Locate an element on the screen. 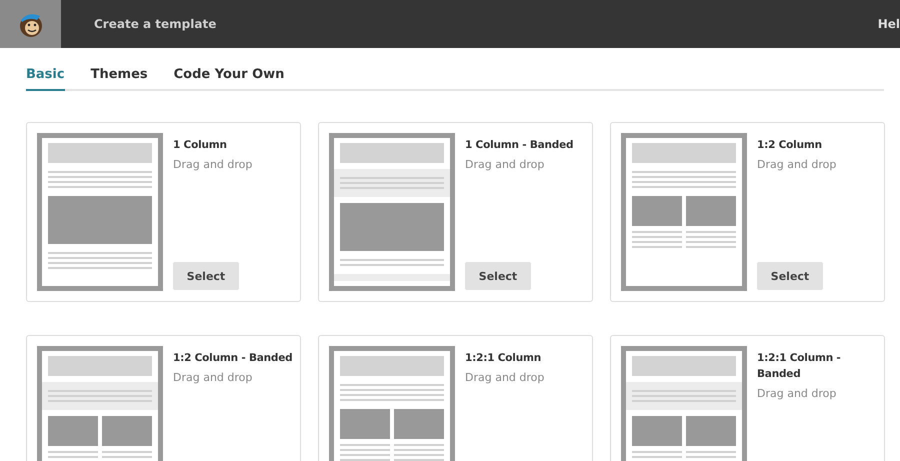  tab: Themes is located at coordinates (119, 79).